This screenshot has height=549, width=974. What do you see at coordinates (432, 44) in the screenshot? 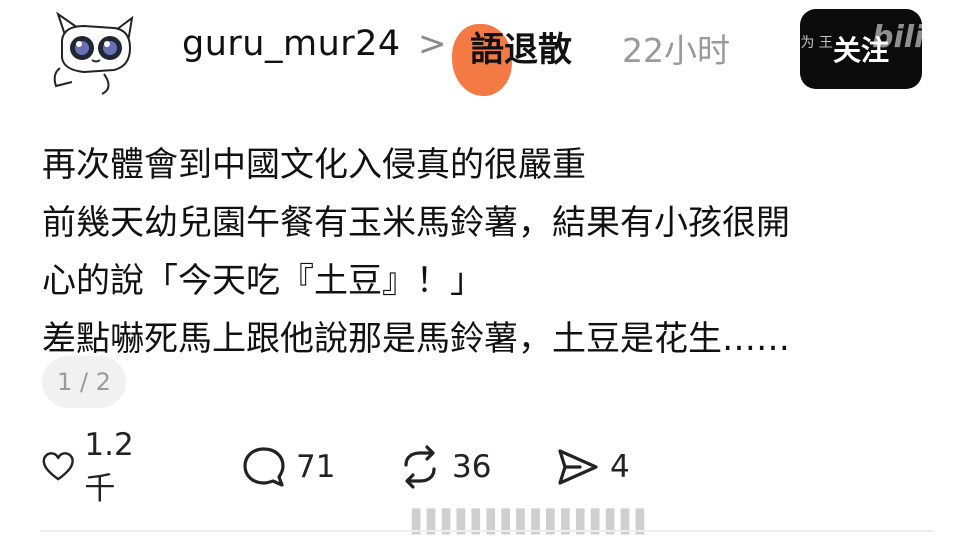
I see `chevron-right-icon: >` at bounding box center [432, 44].